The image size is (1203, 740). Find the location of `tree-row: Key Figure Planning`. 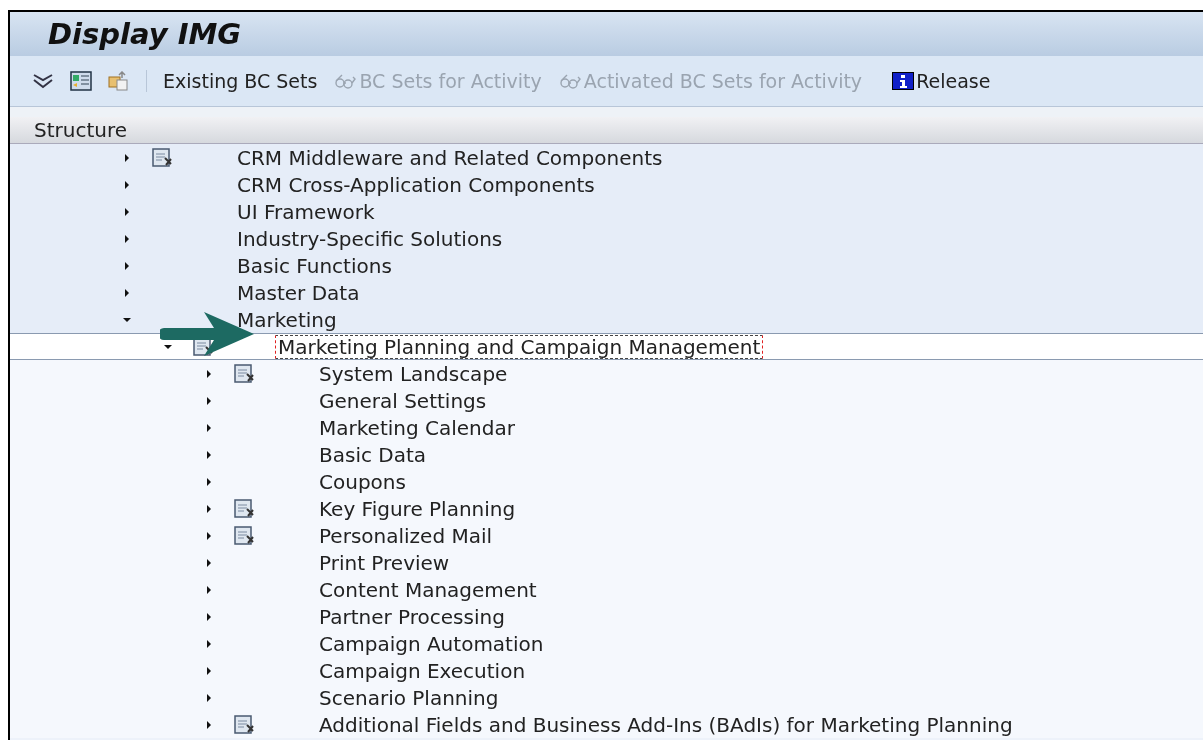

tree-row: Key Figure Planning is located at coordinates (606, 508).